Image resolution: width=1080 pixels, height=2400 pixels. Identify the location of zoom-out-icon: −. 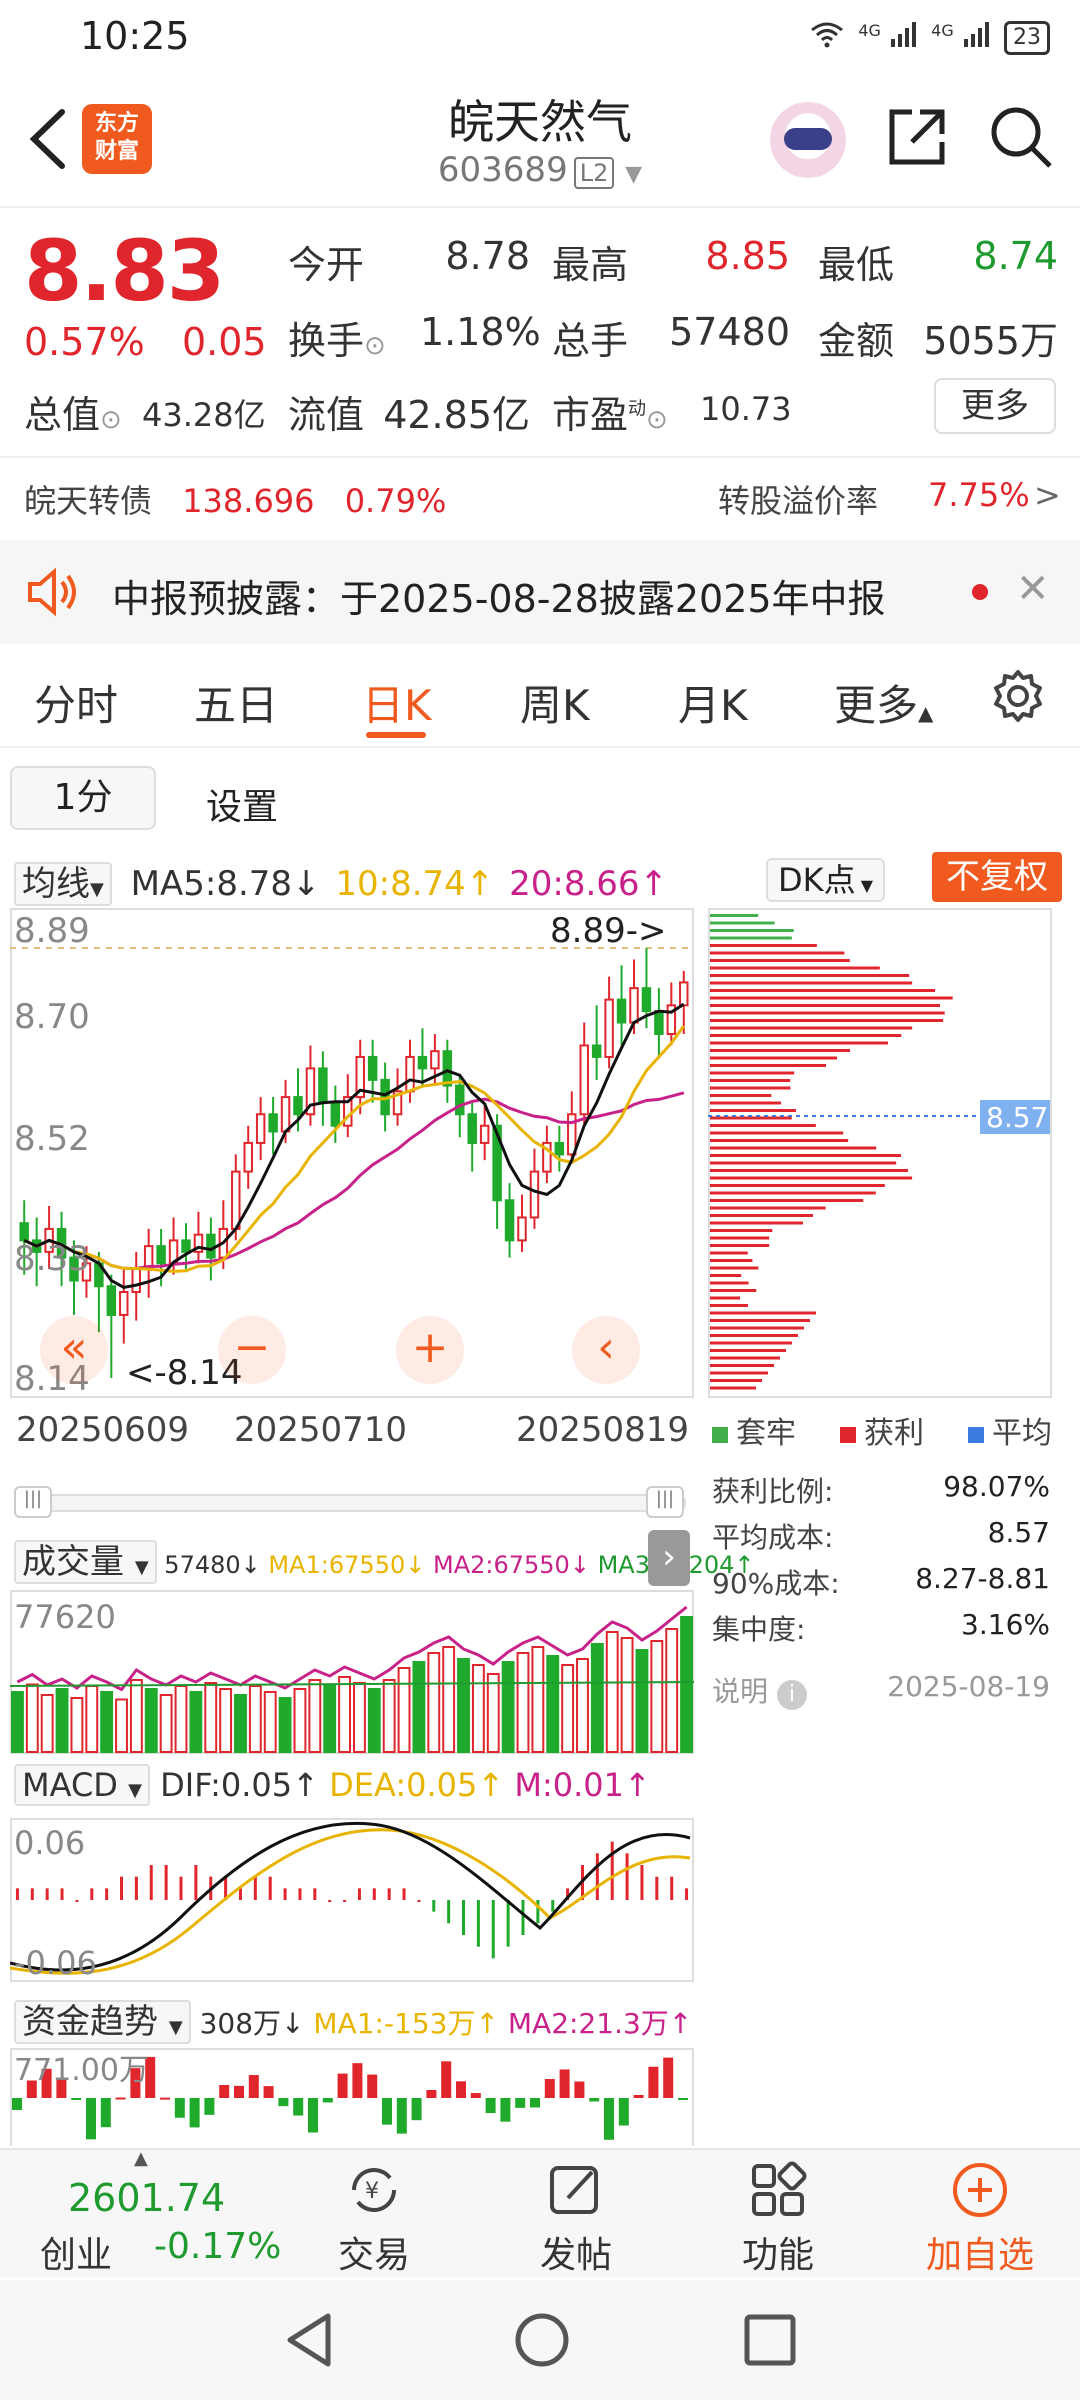
(252, 1350).